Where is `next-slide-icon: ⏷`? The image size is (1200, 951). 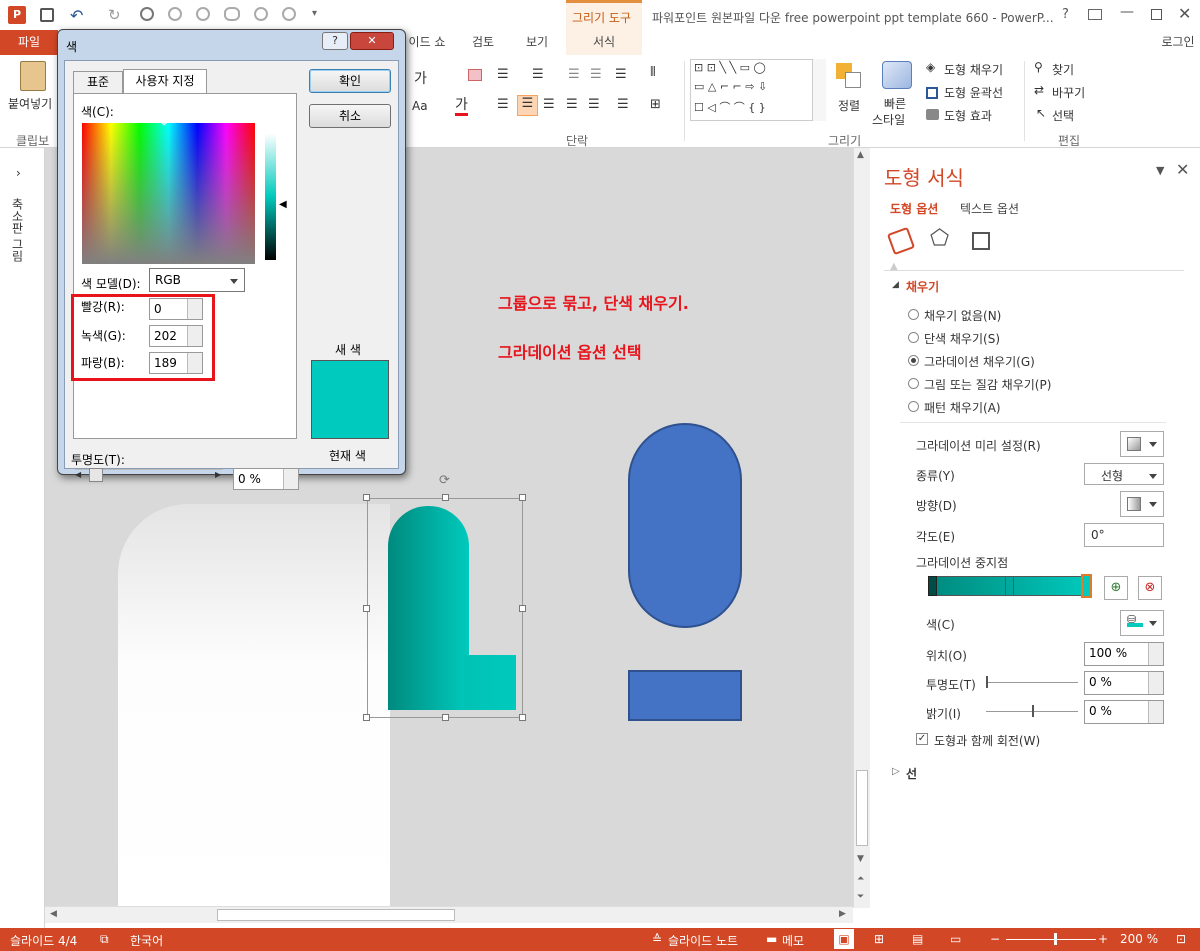
next-slide-icon: ⏷ is located at coordinates (860, 897).